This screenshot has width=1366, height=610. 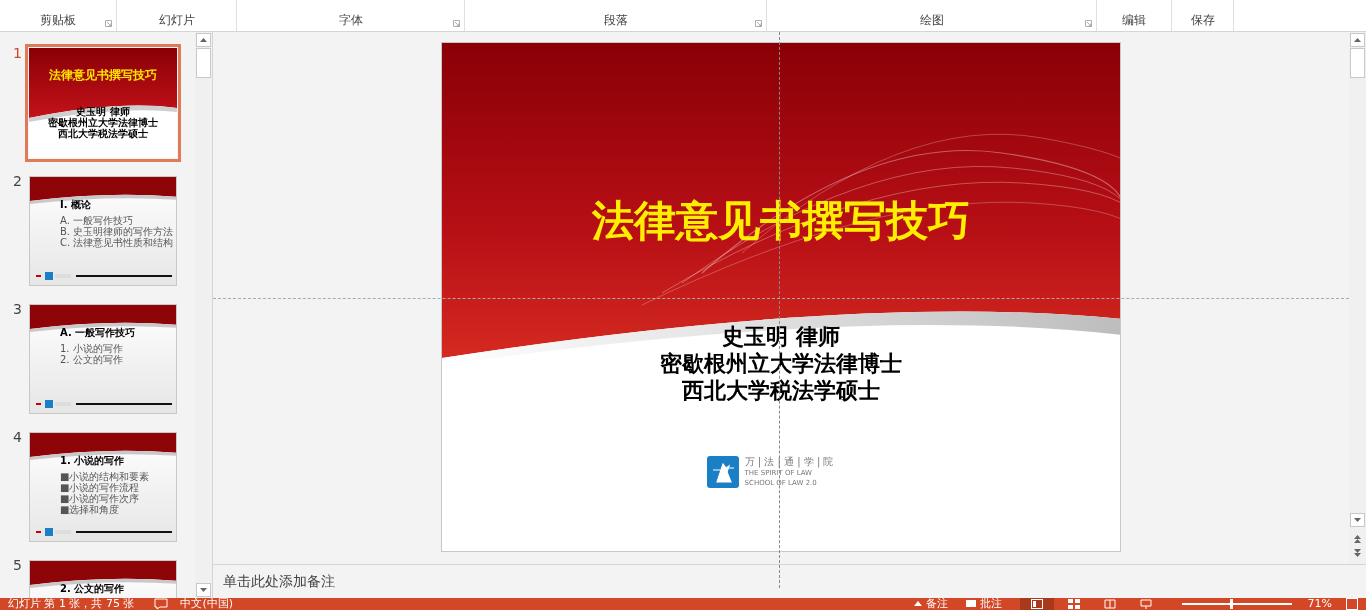 I want to click on thumbnail-text: C. 法律意见书性质和结构, so click(x=117, y=242).